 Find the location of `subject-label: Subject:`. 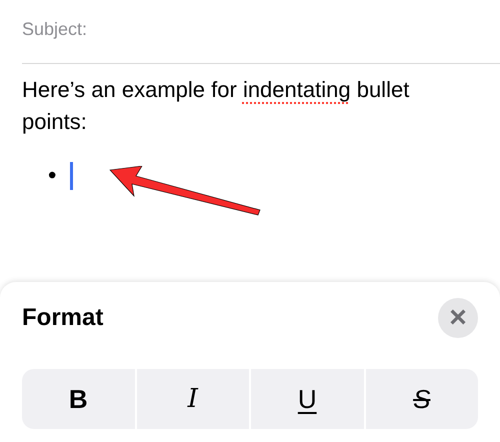

subject-label: Subject: is located at coordinates (55, 29).